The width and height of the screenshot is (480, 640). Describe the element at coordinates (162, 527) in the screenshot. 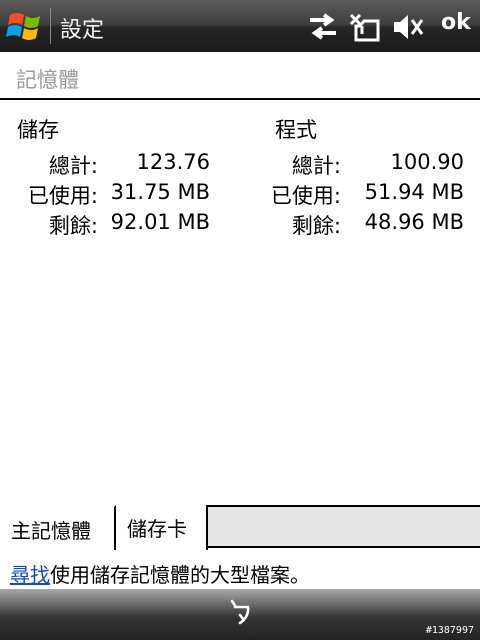

I see `tab-storage-card: 儲存卡` at that location.